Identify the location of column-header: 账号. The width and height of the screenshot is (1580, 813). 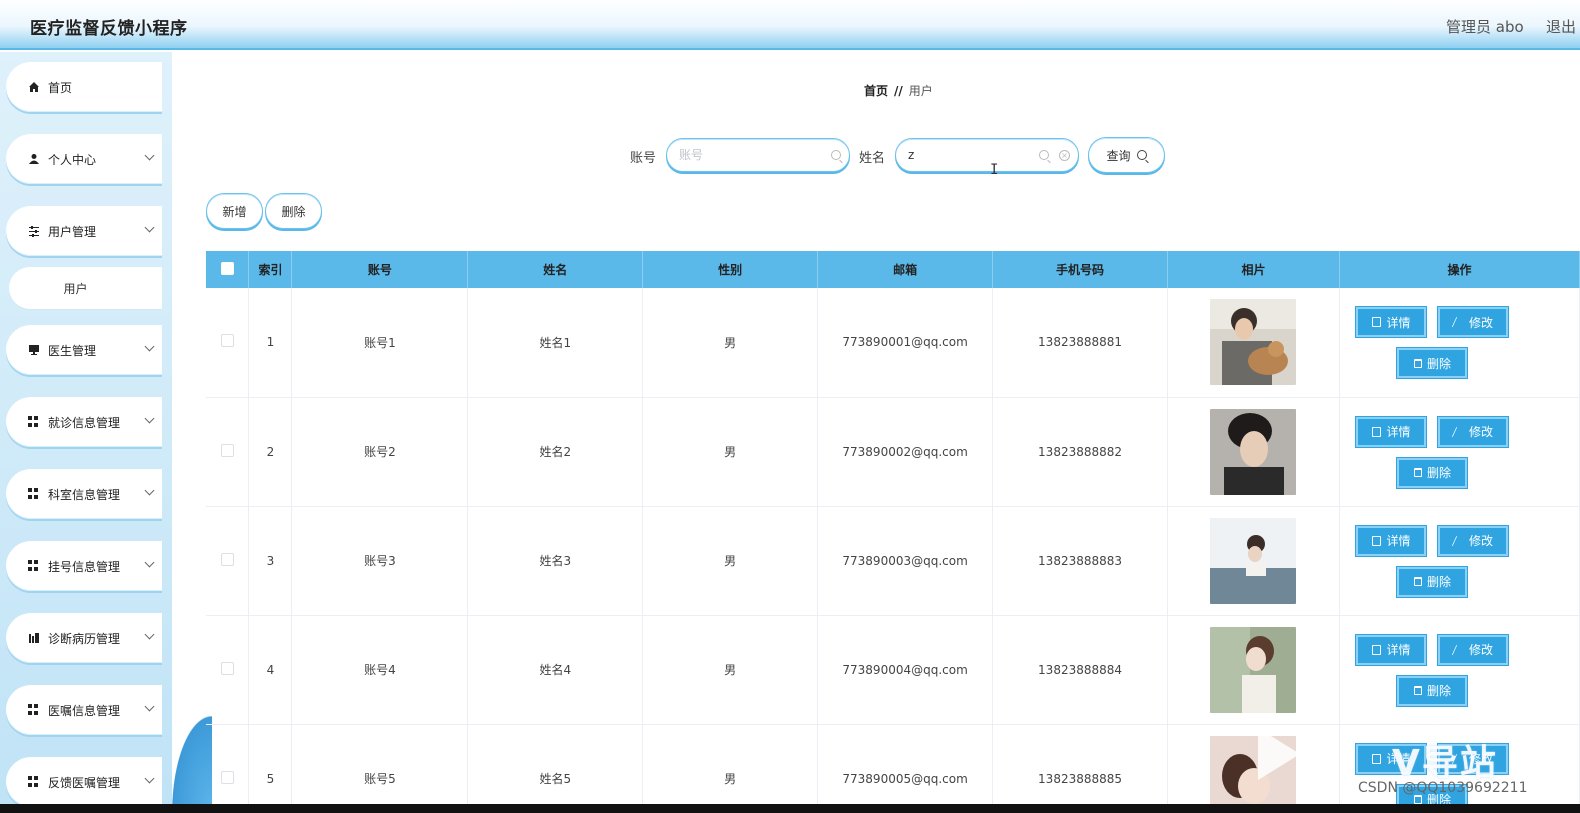
(380, 269).